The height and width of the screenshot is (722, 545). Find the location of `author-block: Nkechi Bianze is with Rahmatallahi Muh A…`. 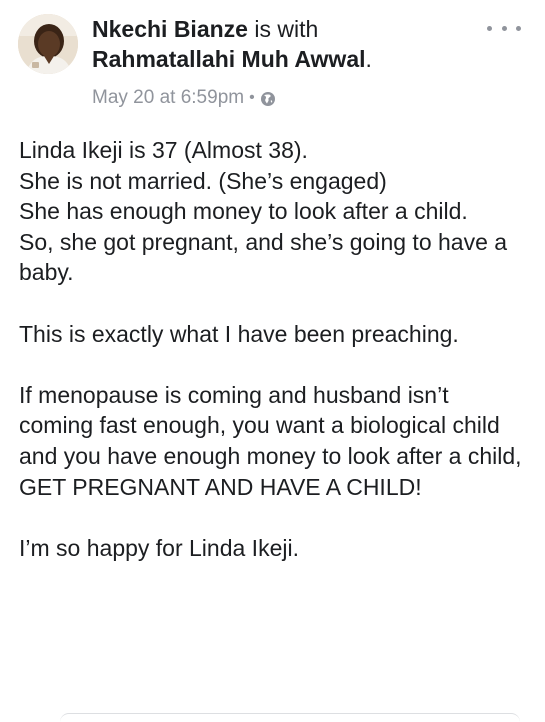

author-block: Nkechi Bianze is with Rahmatallahi Muh A… is located at coordinates (282, 44).